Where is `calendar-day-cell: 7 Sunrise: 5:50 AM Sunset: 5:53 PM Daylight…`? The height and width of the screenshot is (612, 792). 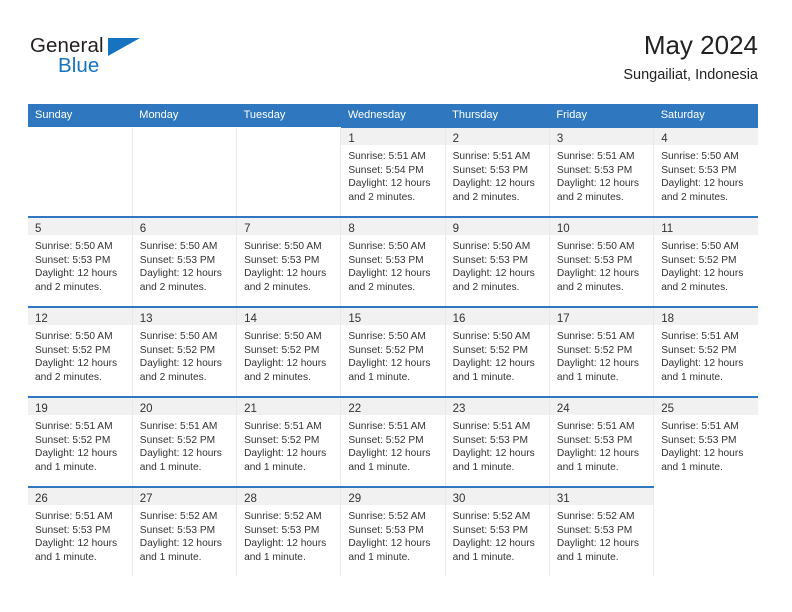
calendar-day-cell: 7 Sunrise: 5:50 AM Sunset: 5:53 PM Daylight… is located at coordinates (289, 261).